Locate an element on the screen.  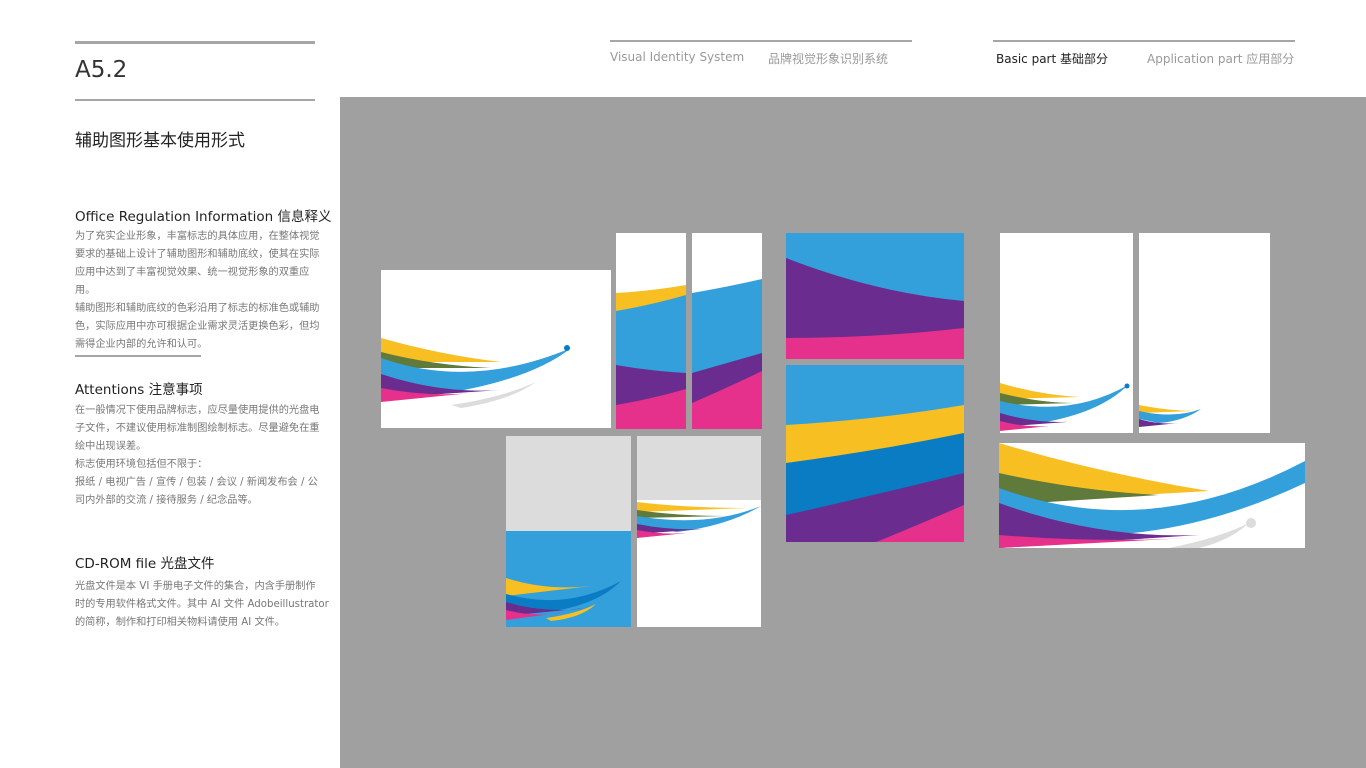
text-line: 辅助图形和辅助底纹的色彩沿用了标志的标准色或辅助 is located at coordinates (197, 308).